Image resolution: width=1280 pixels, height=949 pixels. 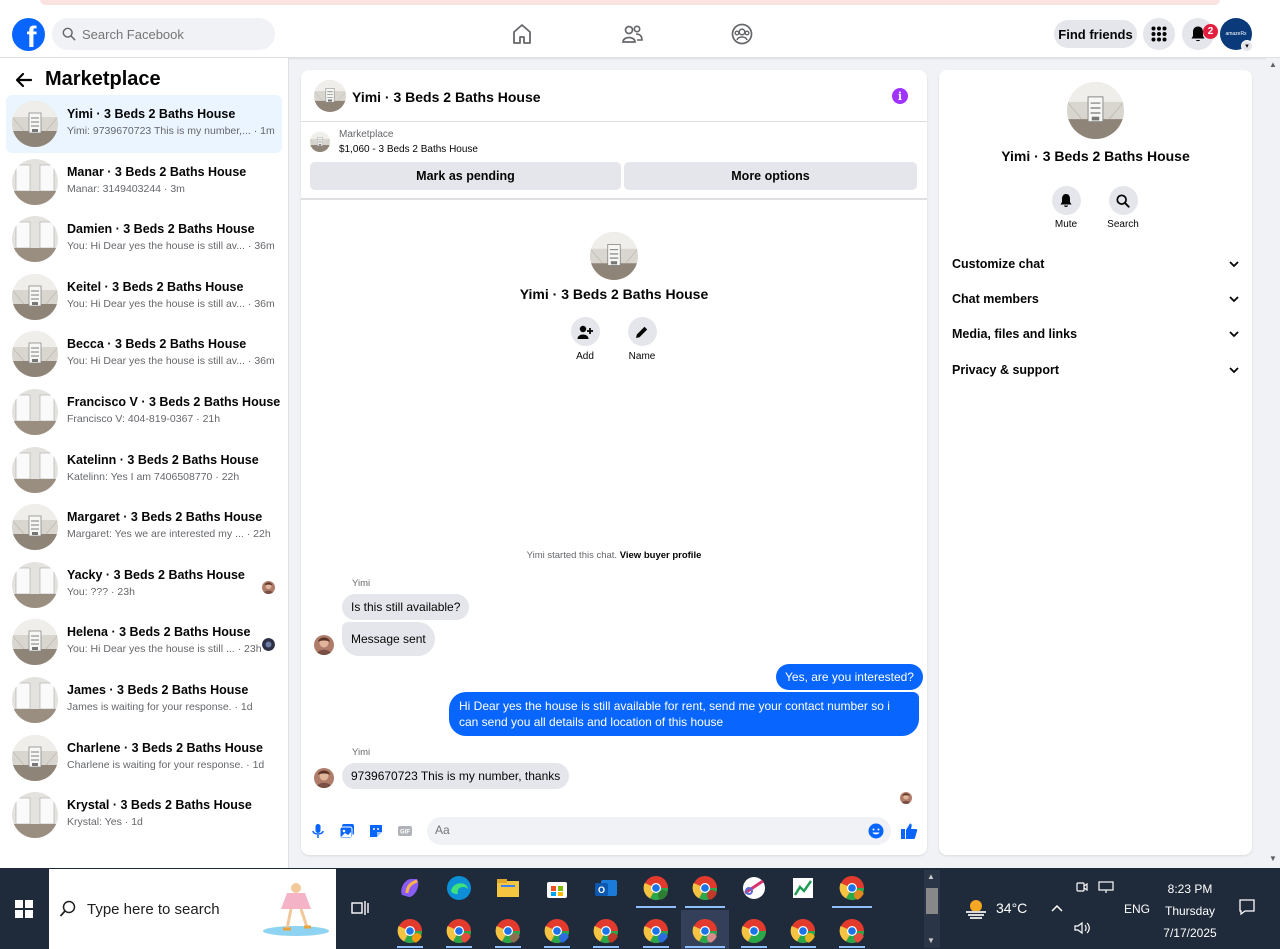 What do you see at coordinates (408, 149) in the screenshot?
I see `listing-price: $1,060 - 3 Beds 2 Baths House` at bounding box center [408, 149].